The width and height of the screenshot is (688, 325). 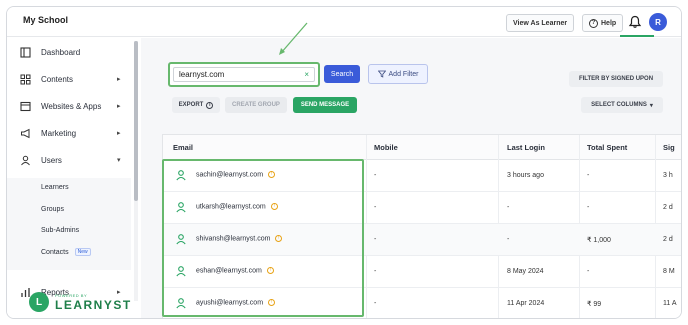 What do you see at coordinates (594, 304) in the screenshot?
I see `total-spent-cell: ₹ 99` at bounding box center [594, 304].